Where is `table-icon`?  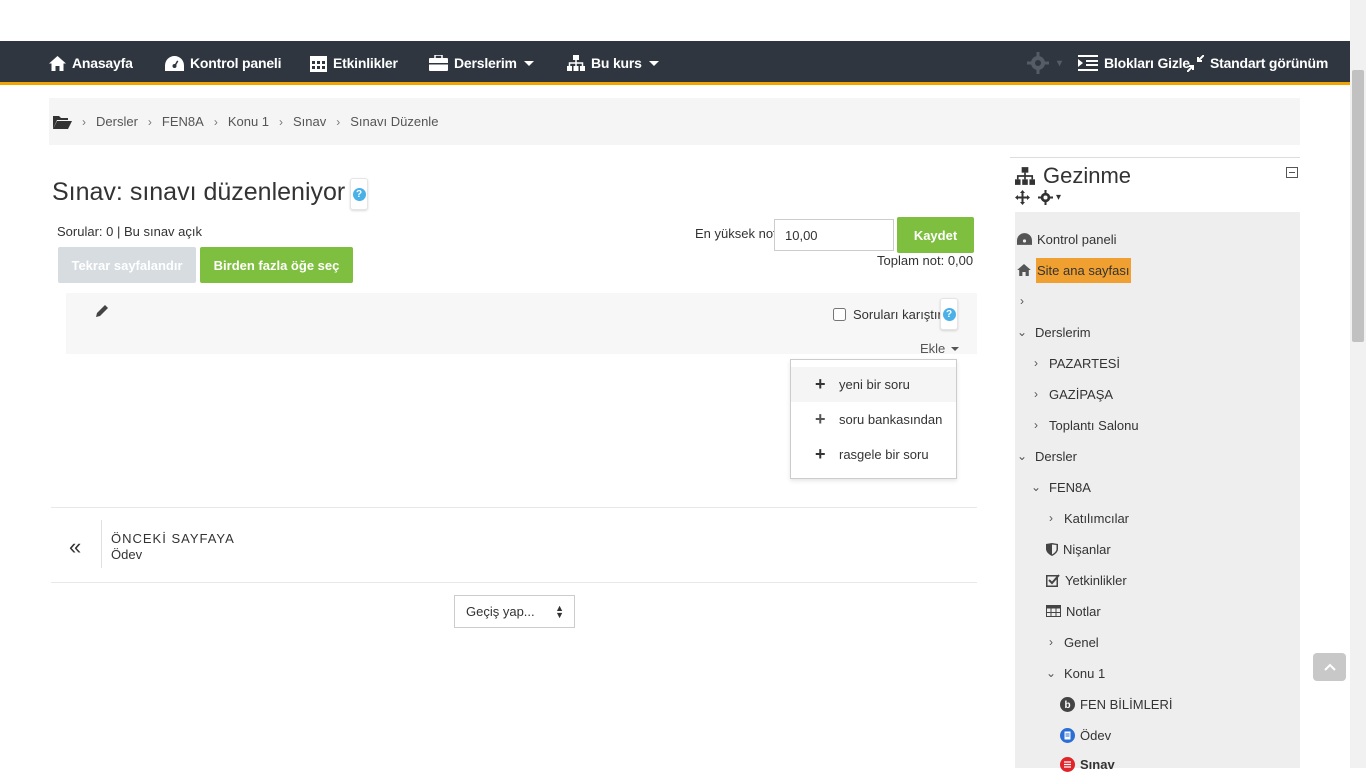
table-icon is located at coordinates (1053, 611).